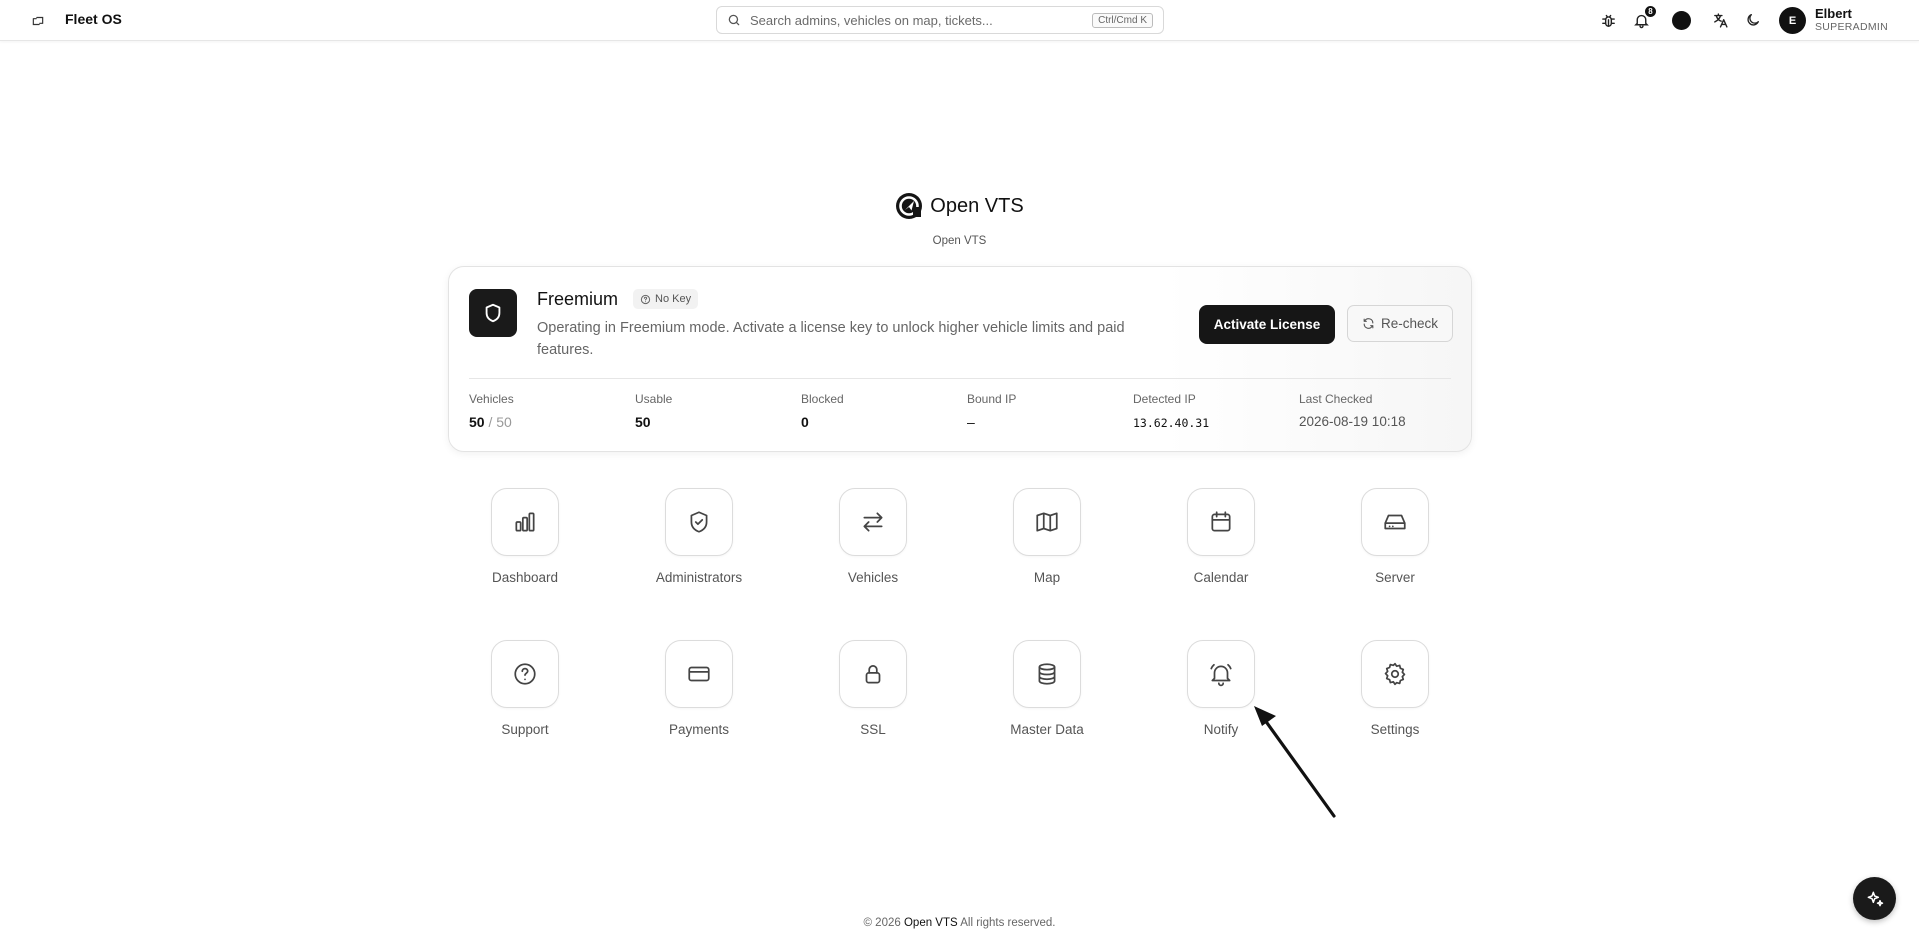  I want to click on footer-brand-link: Open VTS, so click(931, 923).